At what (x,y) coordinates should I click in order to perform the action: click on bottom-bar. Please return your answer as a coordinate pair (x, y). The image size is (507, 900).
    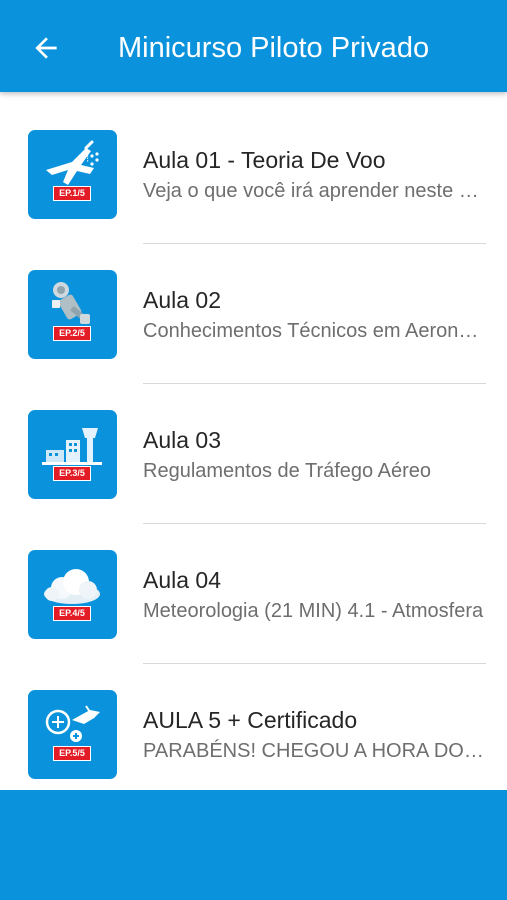
    Looking at the image, I should click on (253, 845).